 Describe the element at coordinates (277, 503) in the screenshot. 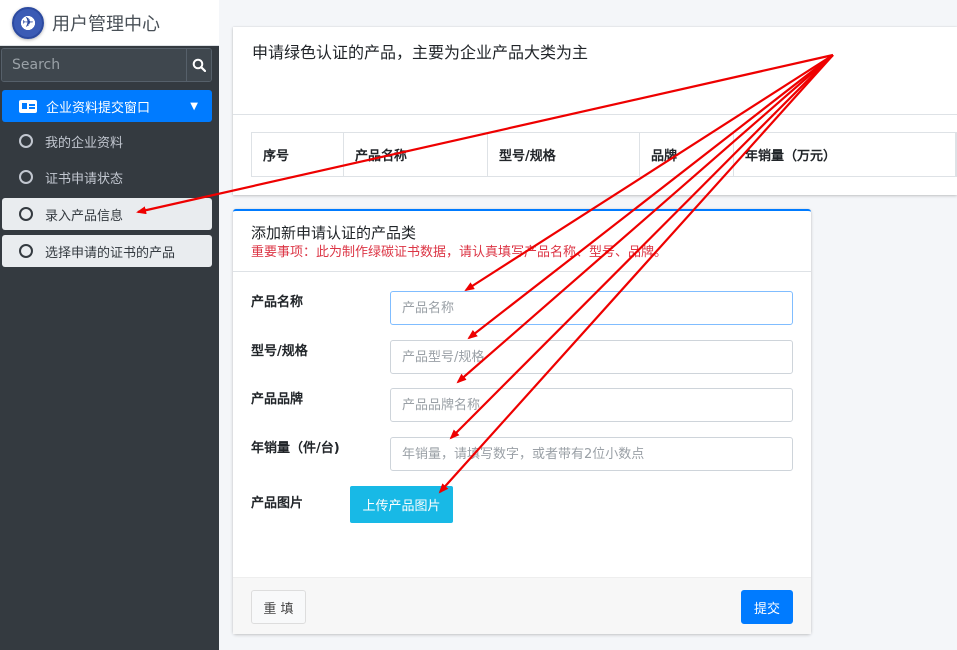

I see `product-image-label: 产品图片` at that location.